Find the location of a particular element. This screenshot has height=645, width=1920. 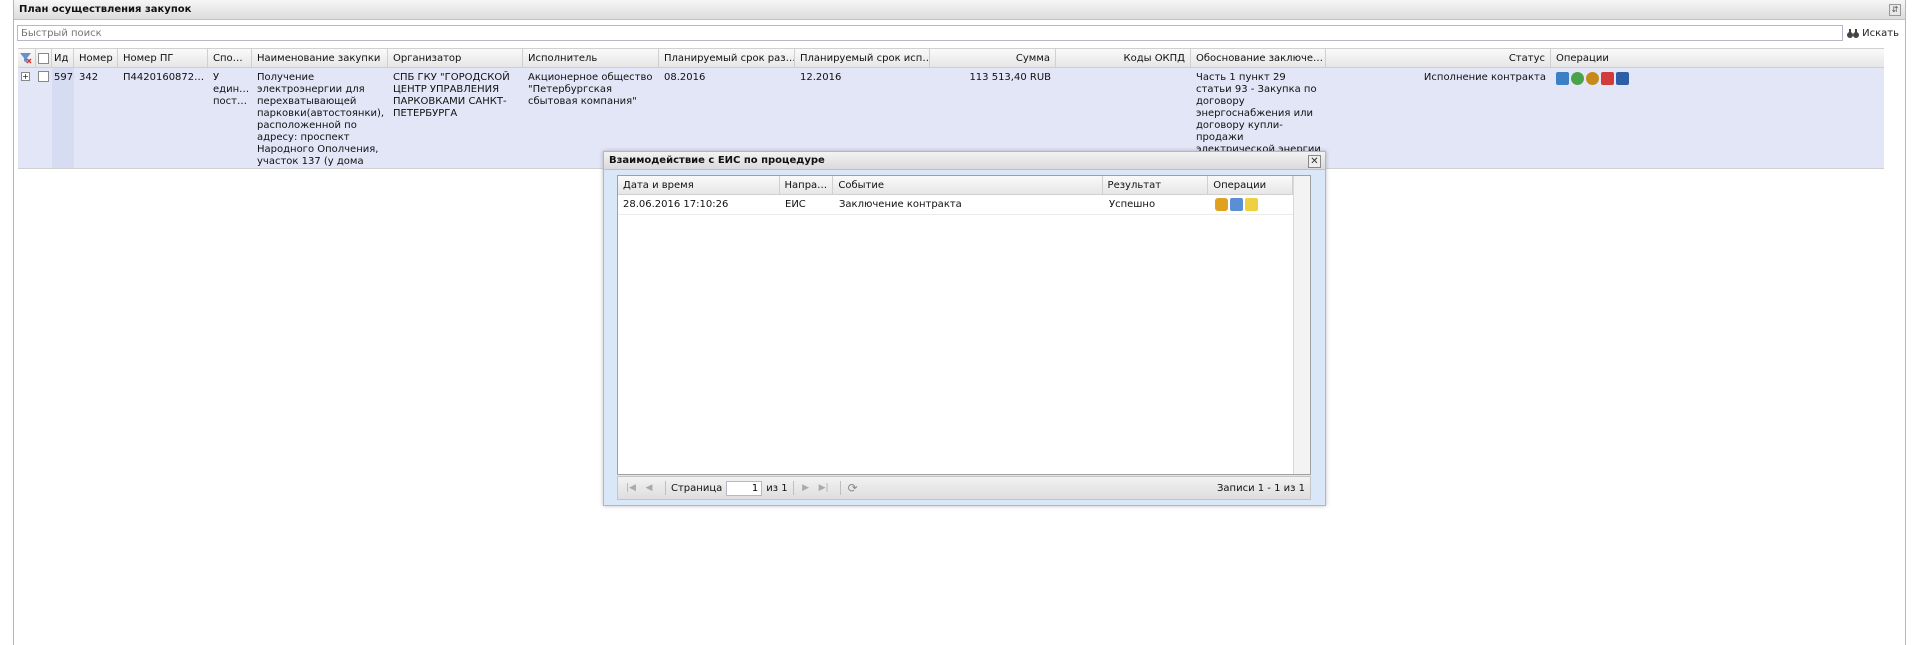

note-icon is located at coordinates (1251, 204).